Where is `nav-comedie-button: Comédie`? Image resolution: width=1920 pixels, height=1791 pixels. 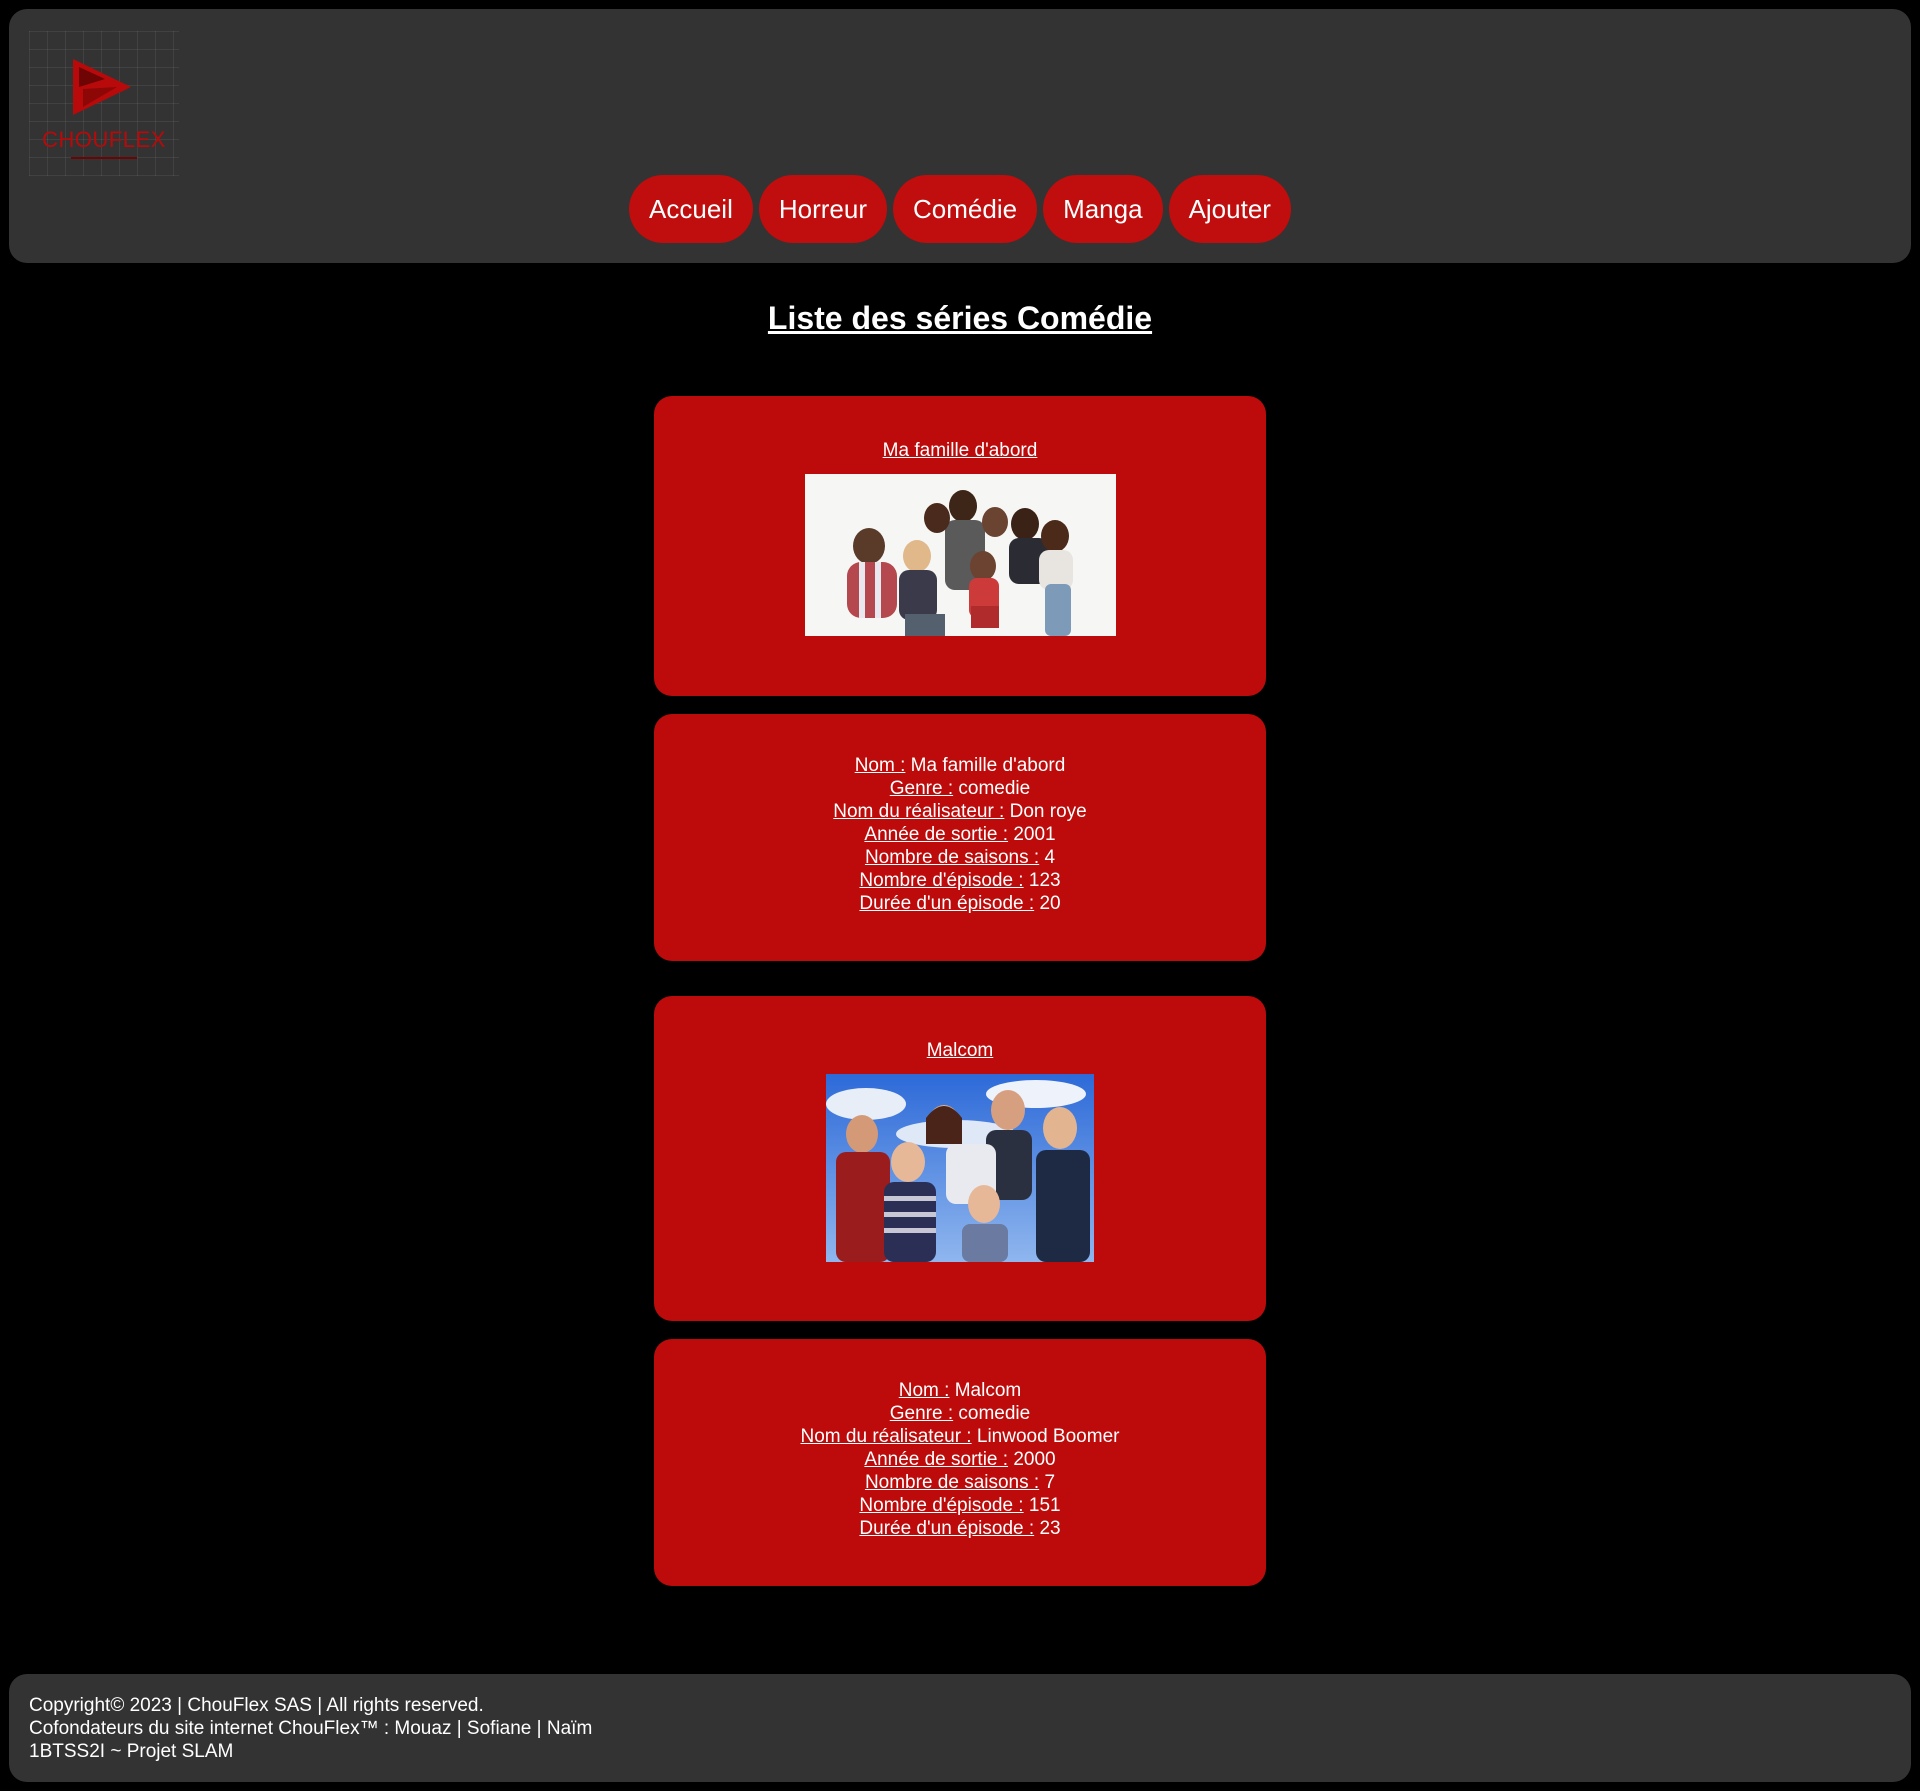 nav-comedie-button: Comédie is located at coordinates (965, 209).